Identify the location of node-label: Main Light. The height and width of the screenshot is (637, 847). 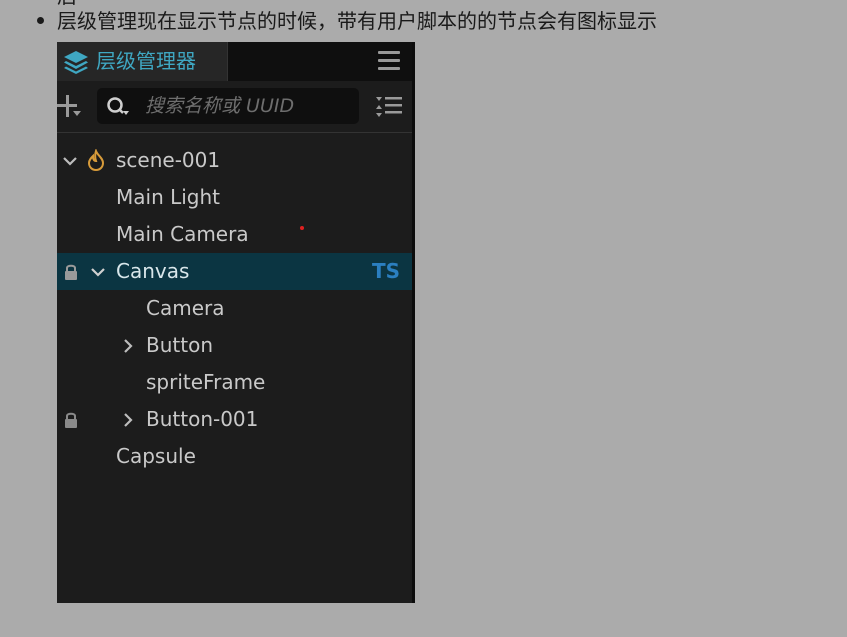
(168, 197).